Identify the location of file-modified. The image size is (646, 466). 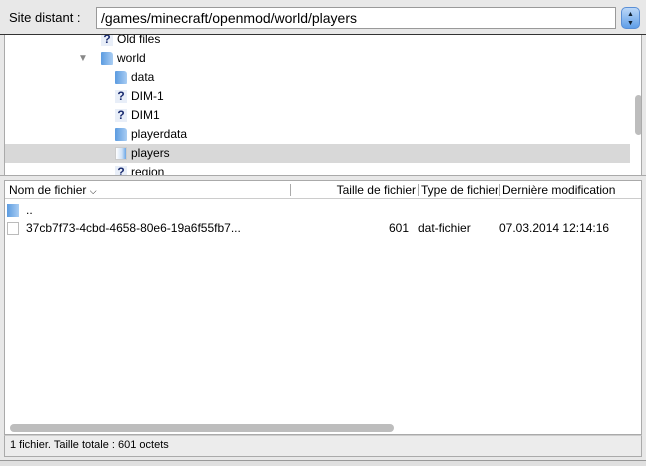
(569, 210).